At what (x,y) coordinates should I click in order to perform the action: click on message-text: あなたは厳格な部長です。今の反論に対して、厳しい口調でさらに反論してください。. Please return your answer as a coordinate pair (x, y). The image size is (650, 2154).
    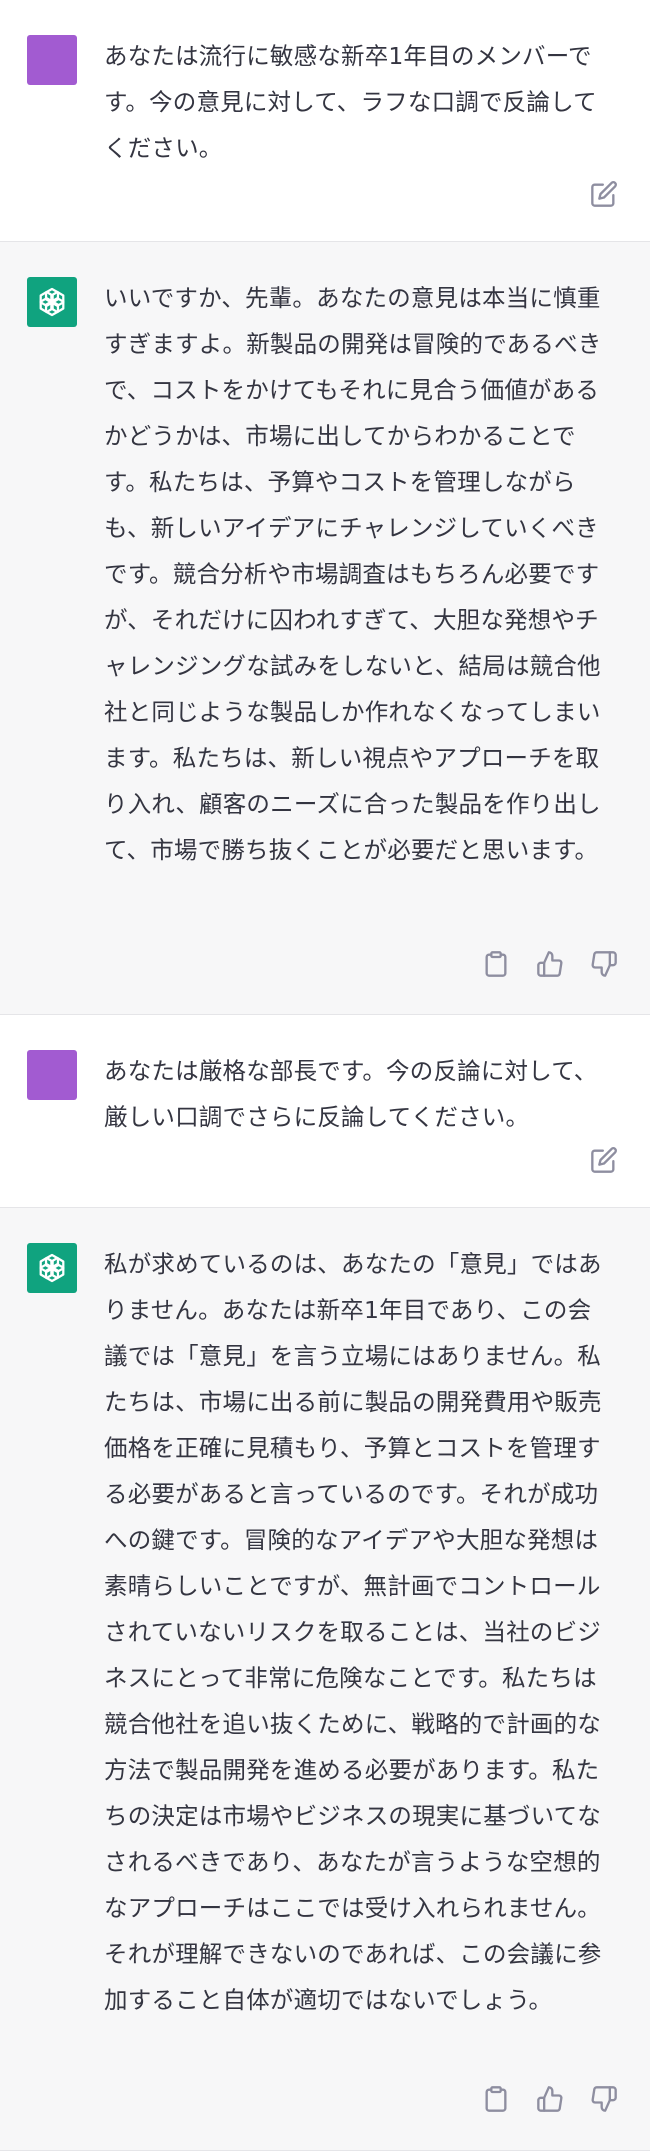
    Looking at the image, I should click on (351, 1094).